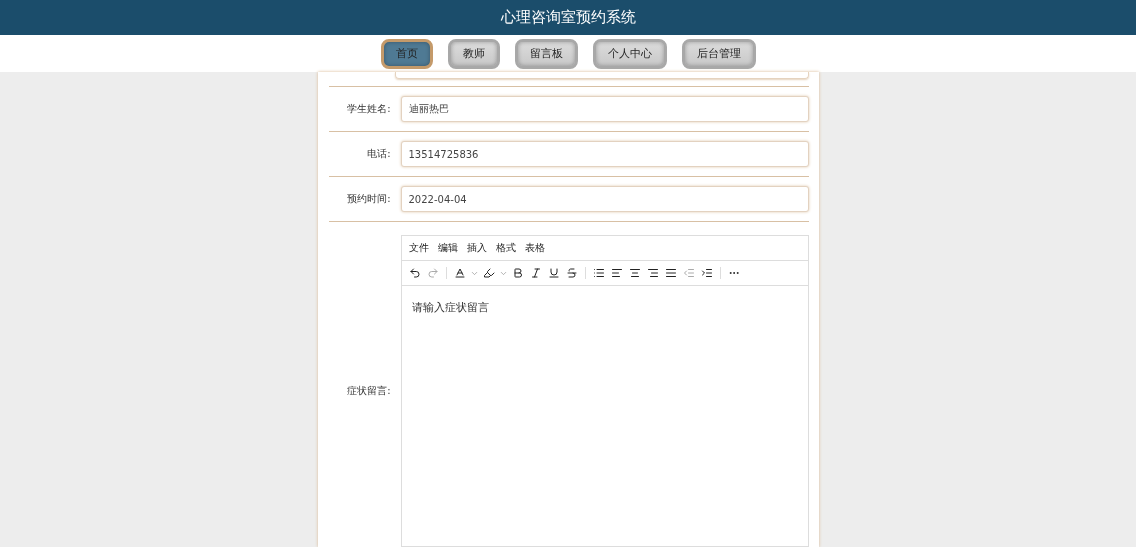 The image size is (1136, 547). Describe the element at coordinates (535, 273) in the screenshot. I see `italic-icon` at that location.